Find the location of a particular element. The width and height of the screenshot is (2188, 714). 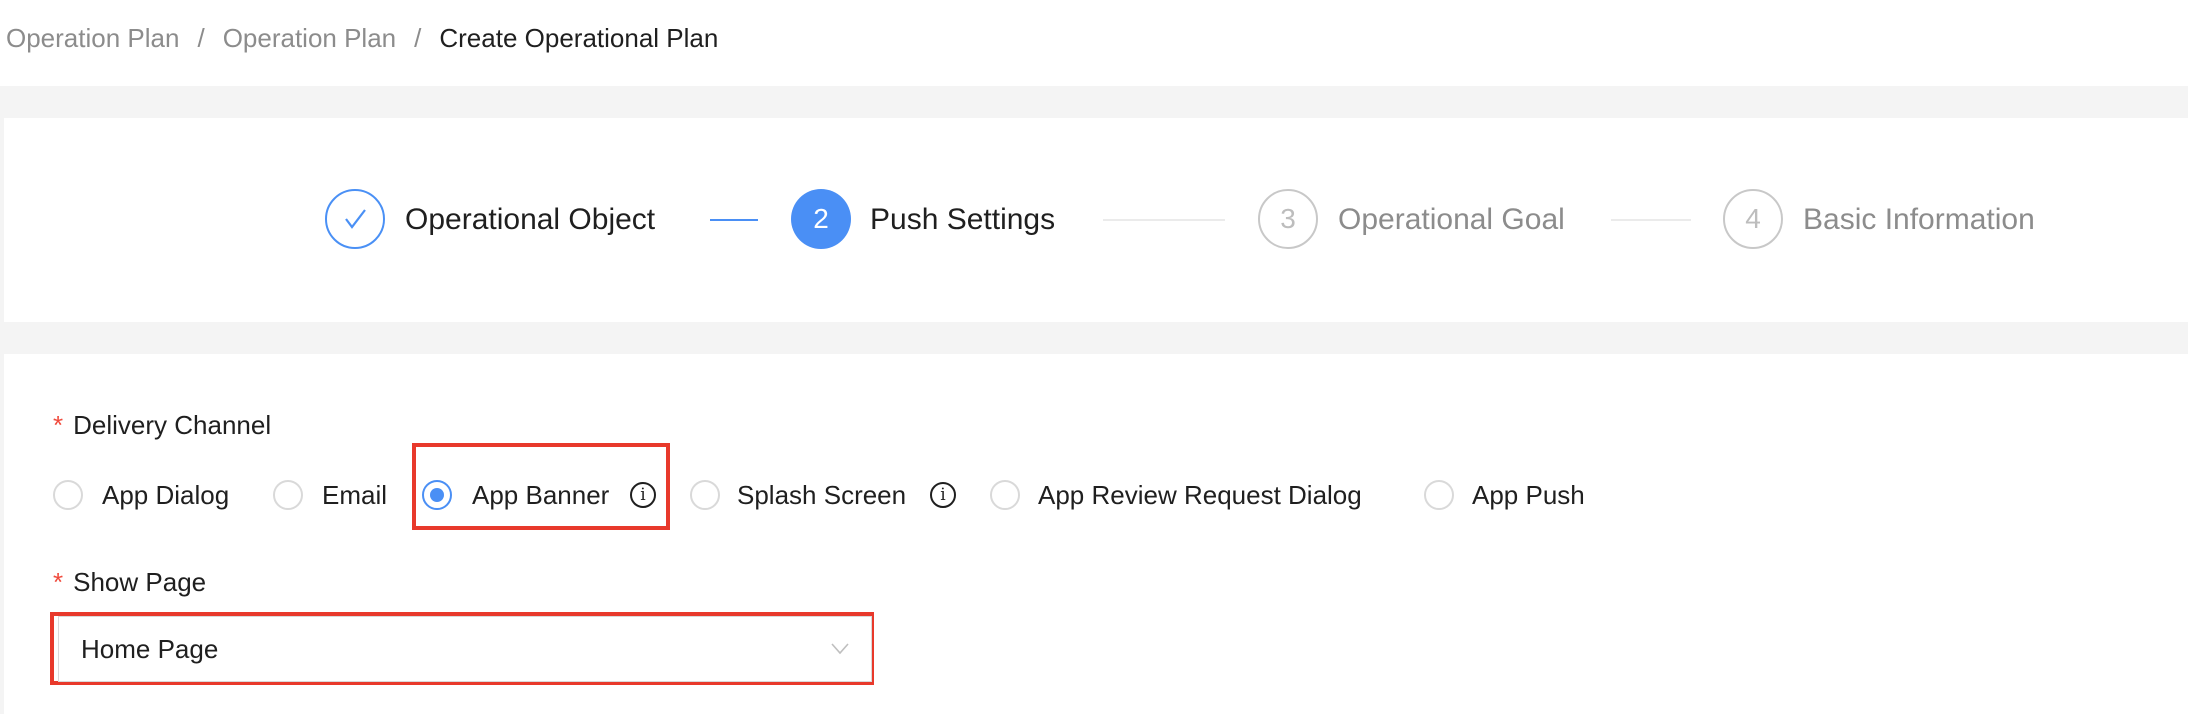

step-3-title: Operational Goal is located at coordinates (1451, 219).